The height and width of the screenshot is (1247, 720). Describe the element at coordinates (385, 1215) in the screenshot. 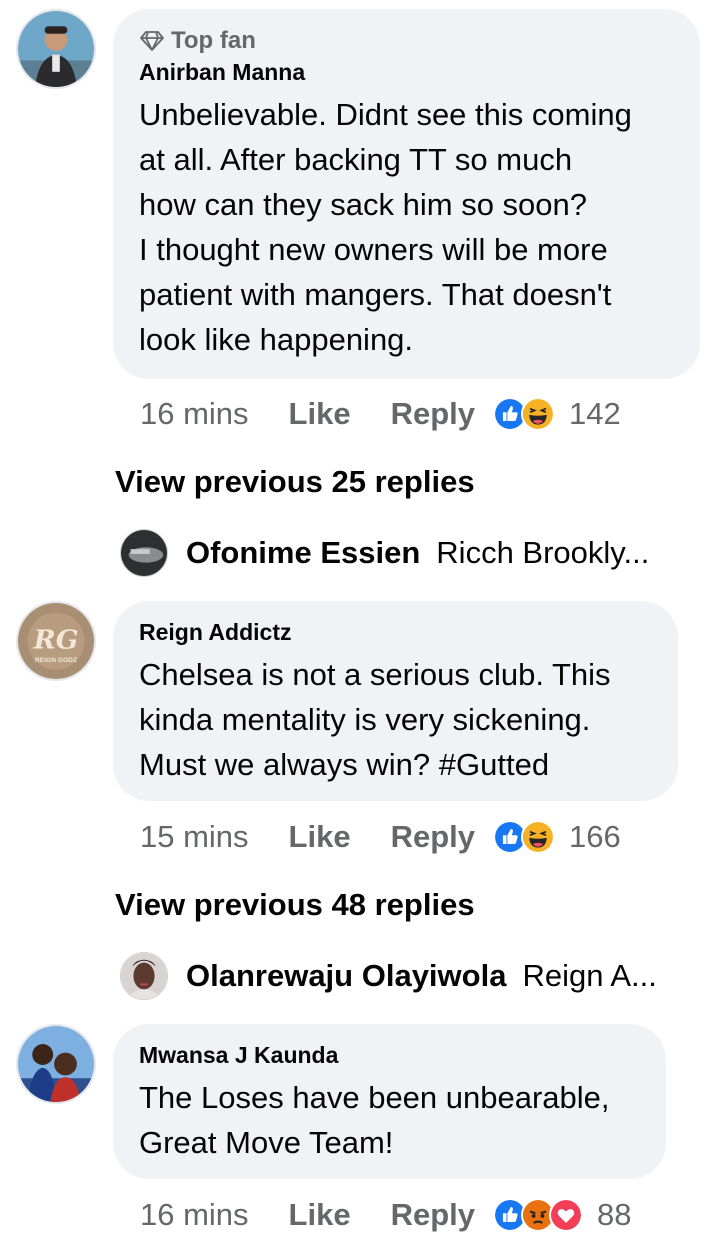

I see `comment-meta: 16 mins Like Reply 88` at that location.